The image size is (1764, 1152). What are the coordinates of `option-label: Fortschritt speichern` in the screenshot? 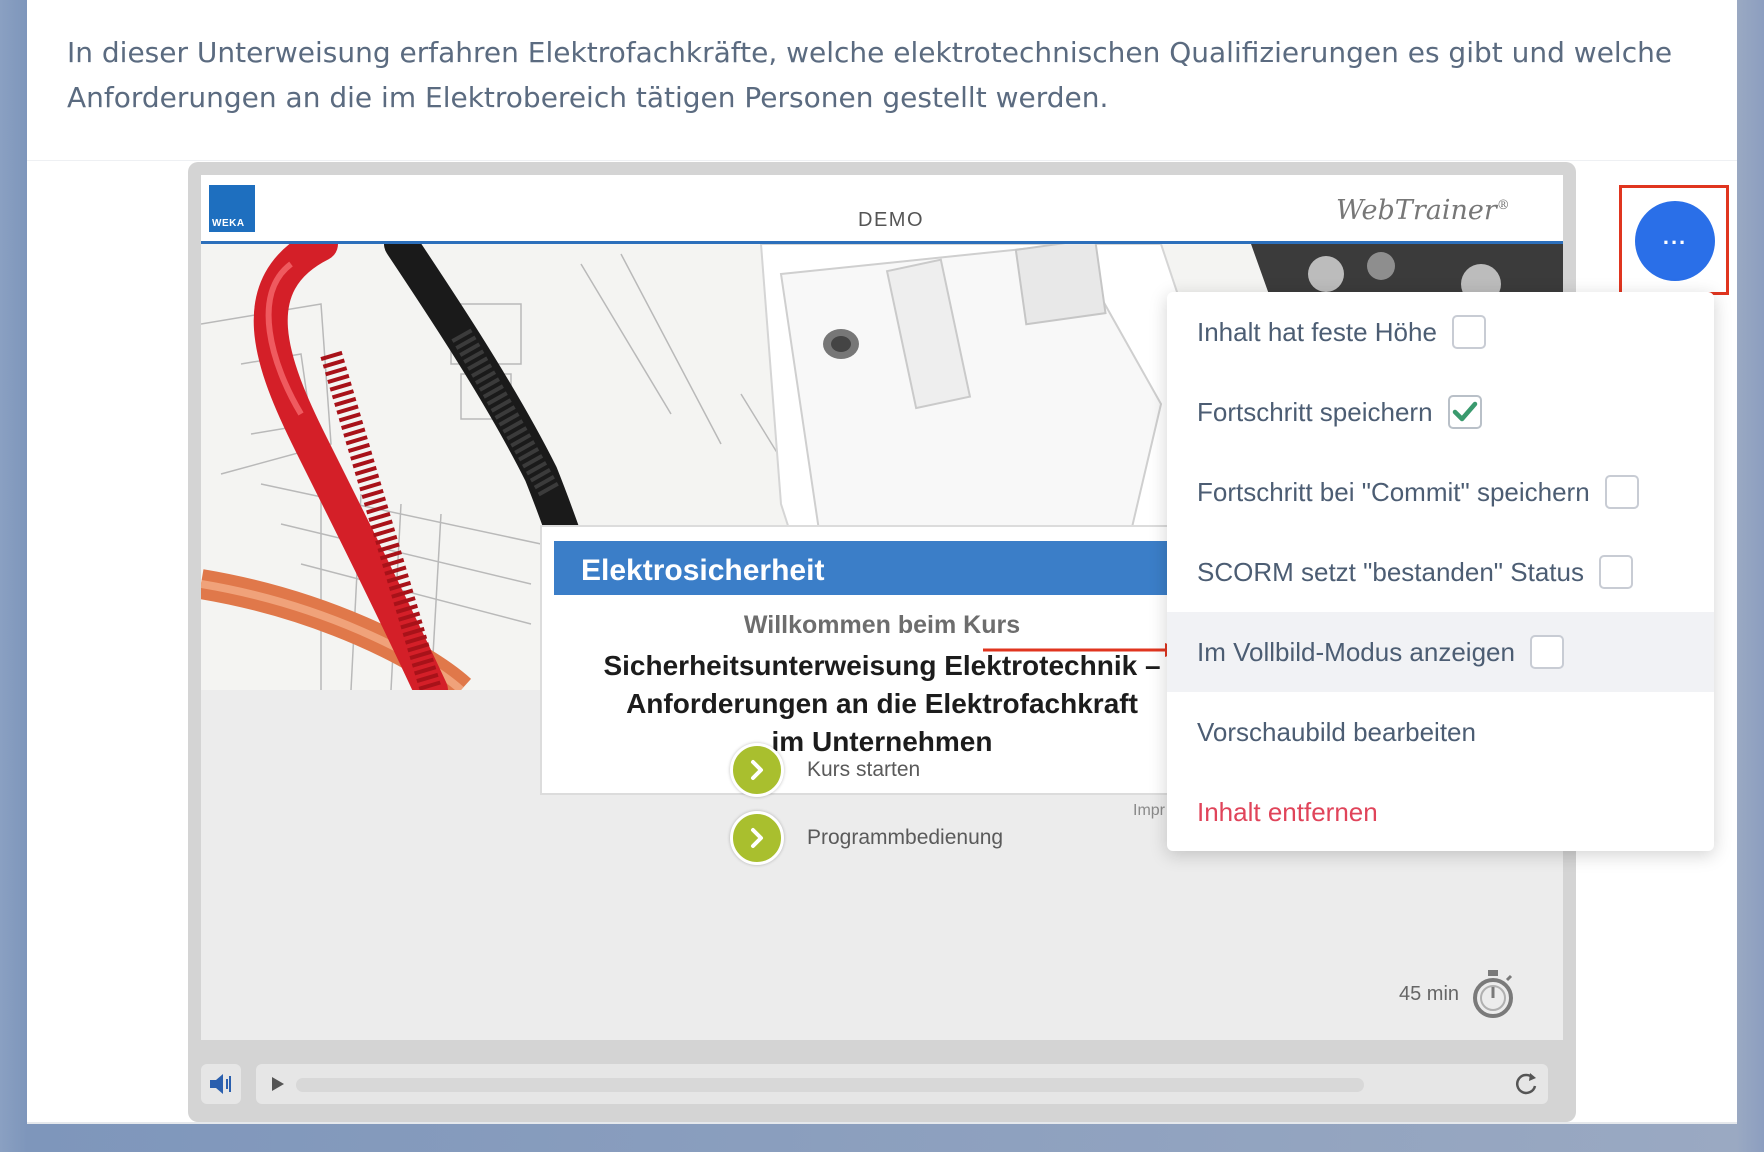 It's located at (1315, 411).